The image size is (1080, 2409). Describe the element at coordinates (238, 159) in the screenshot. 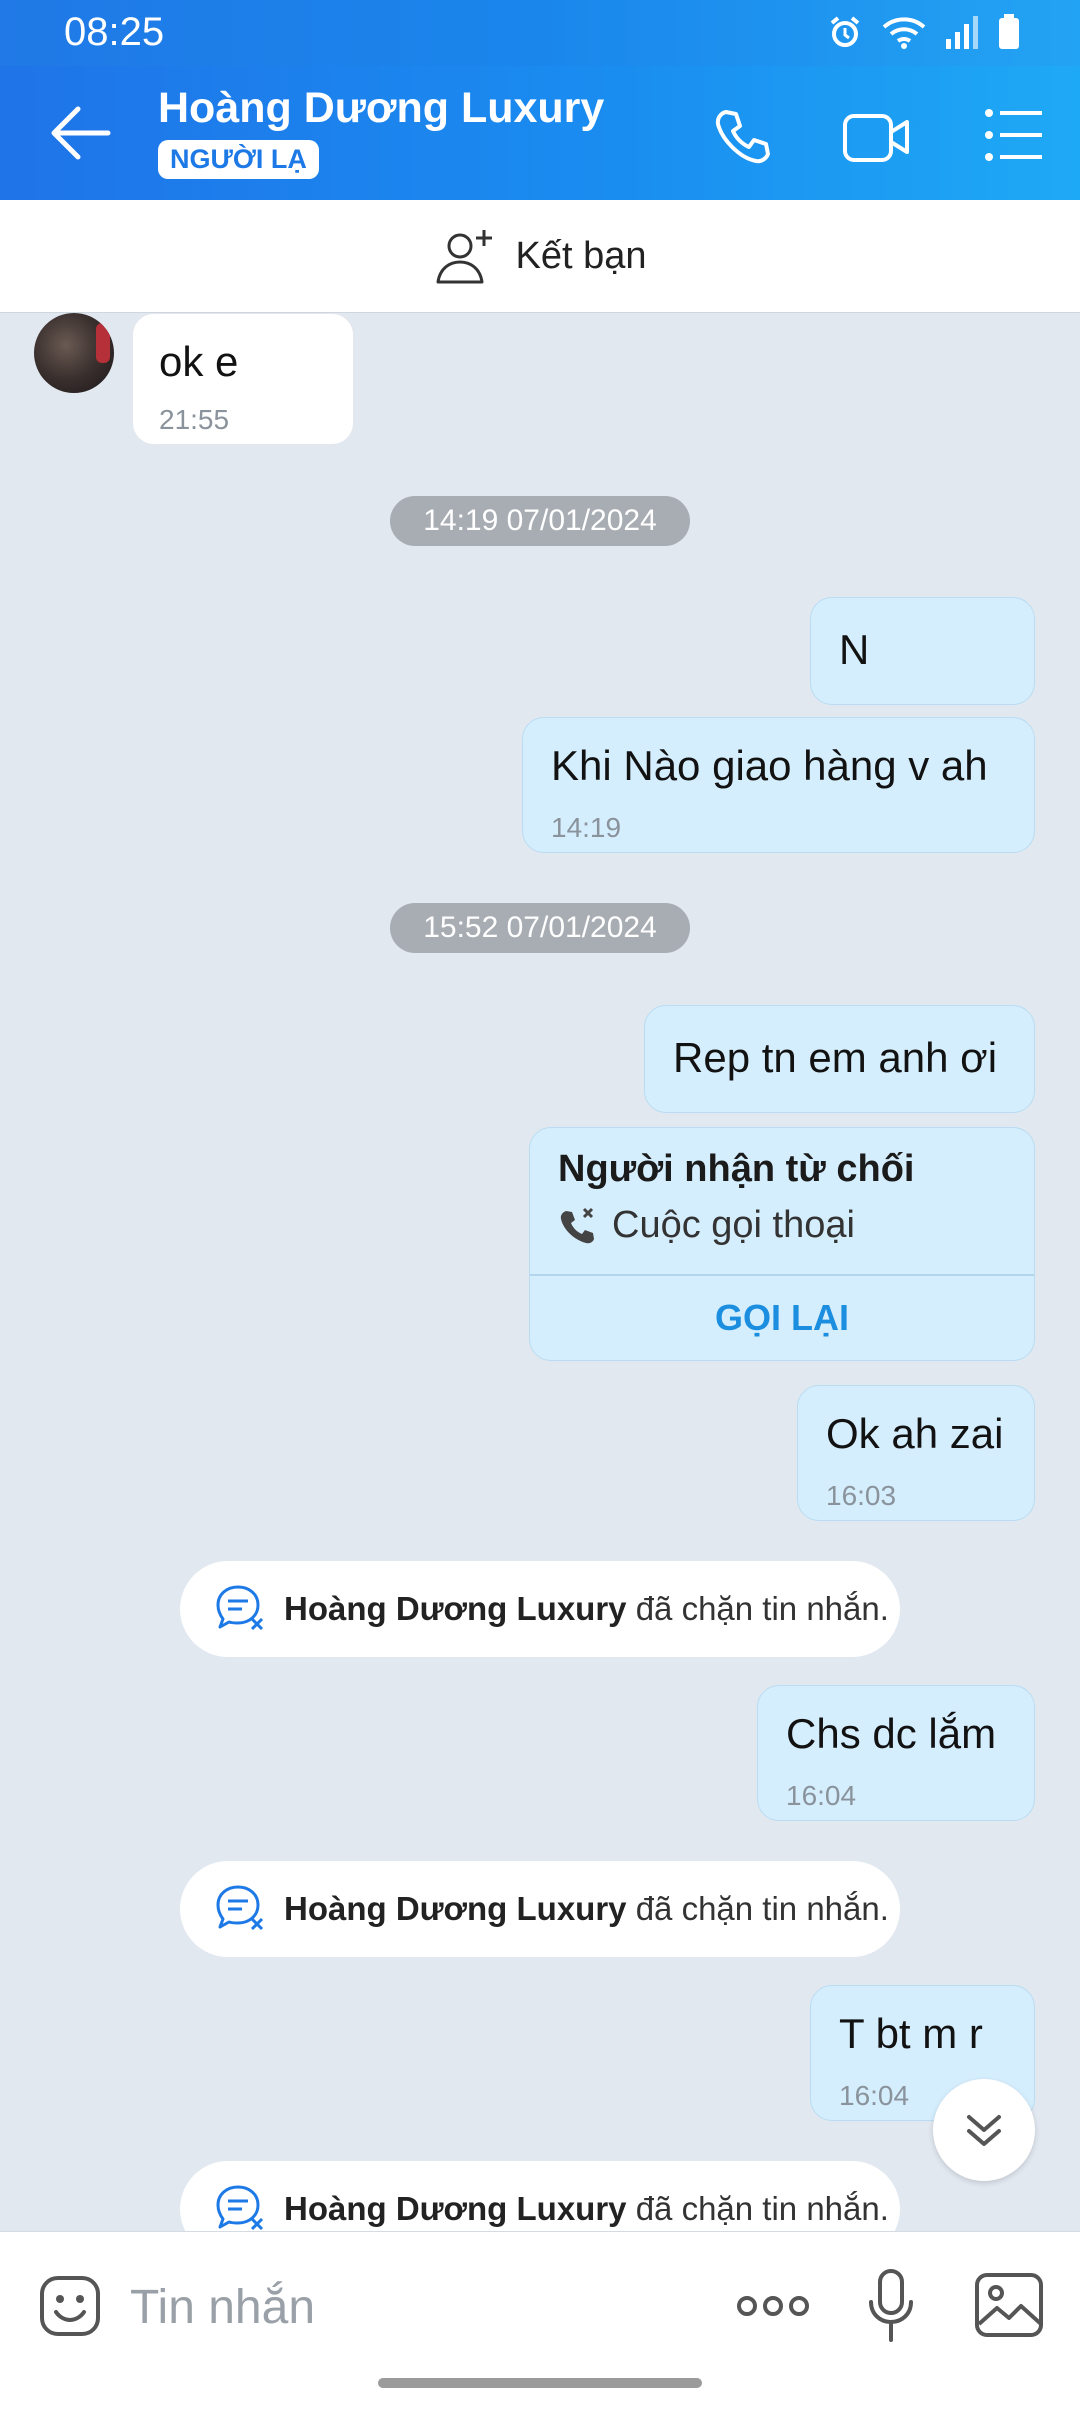

I see `stranger-badge: NGƯỜI LẠ` at that location.